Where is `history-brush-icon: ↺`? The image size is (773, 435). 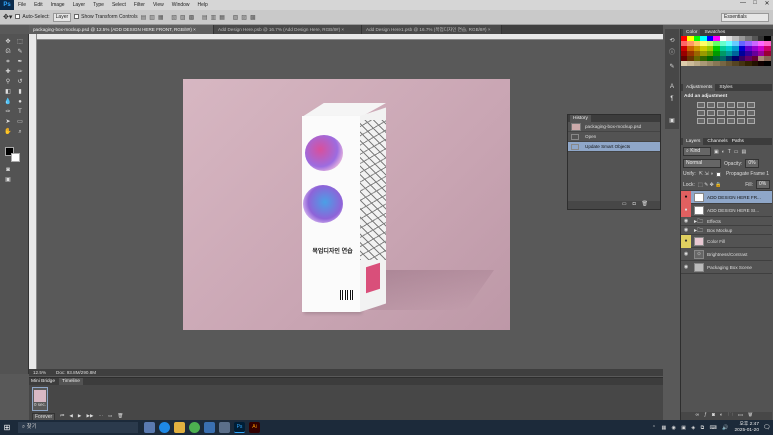 history-brush-icon: ↺ is located at coordinates (20, 82).